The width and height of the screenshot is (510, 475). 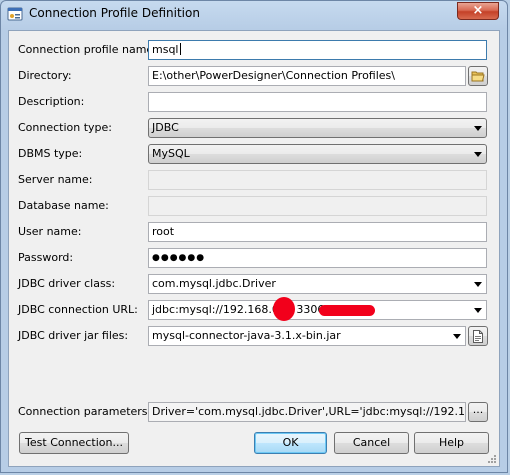 I want to click on profile-name-value: msql, so click(x=165, y=49).